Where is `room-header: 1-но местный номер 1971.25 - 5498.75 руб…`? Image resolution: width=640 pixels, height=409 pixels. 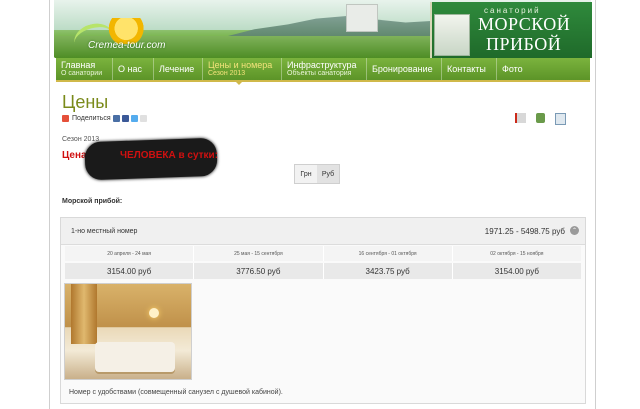
room-header: 1-но местный номер 1971.25 - 5498.75 руб… is located at coordinates (323, 231).